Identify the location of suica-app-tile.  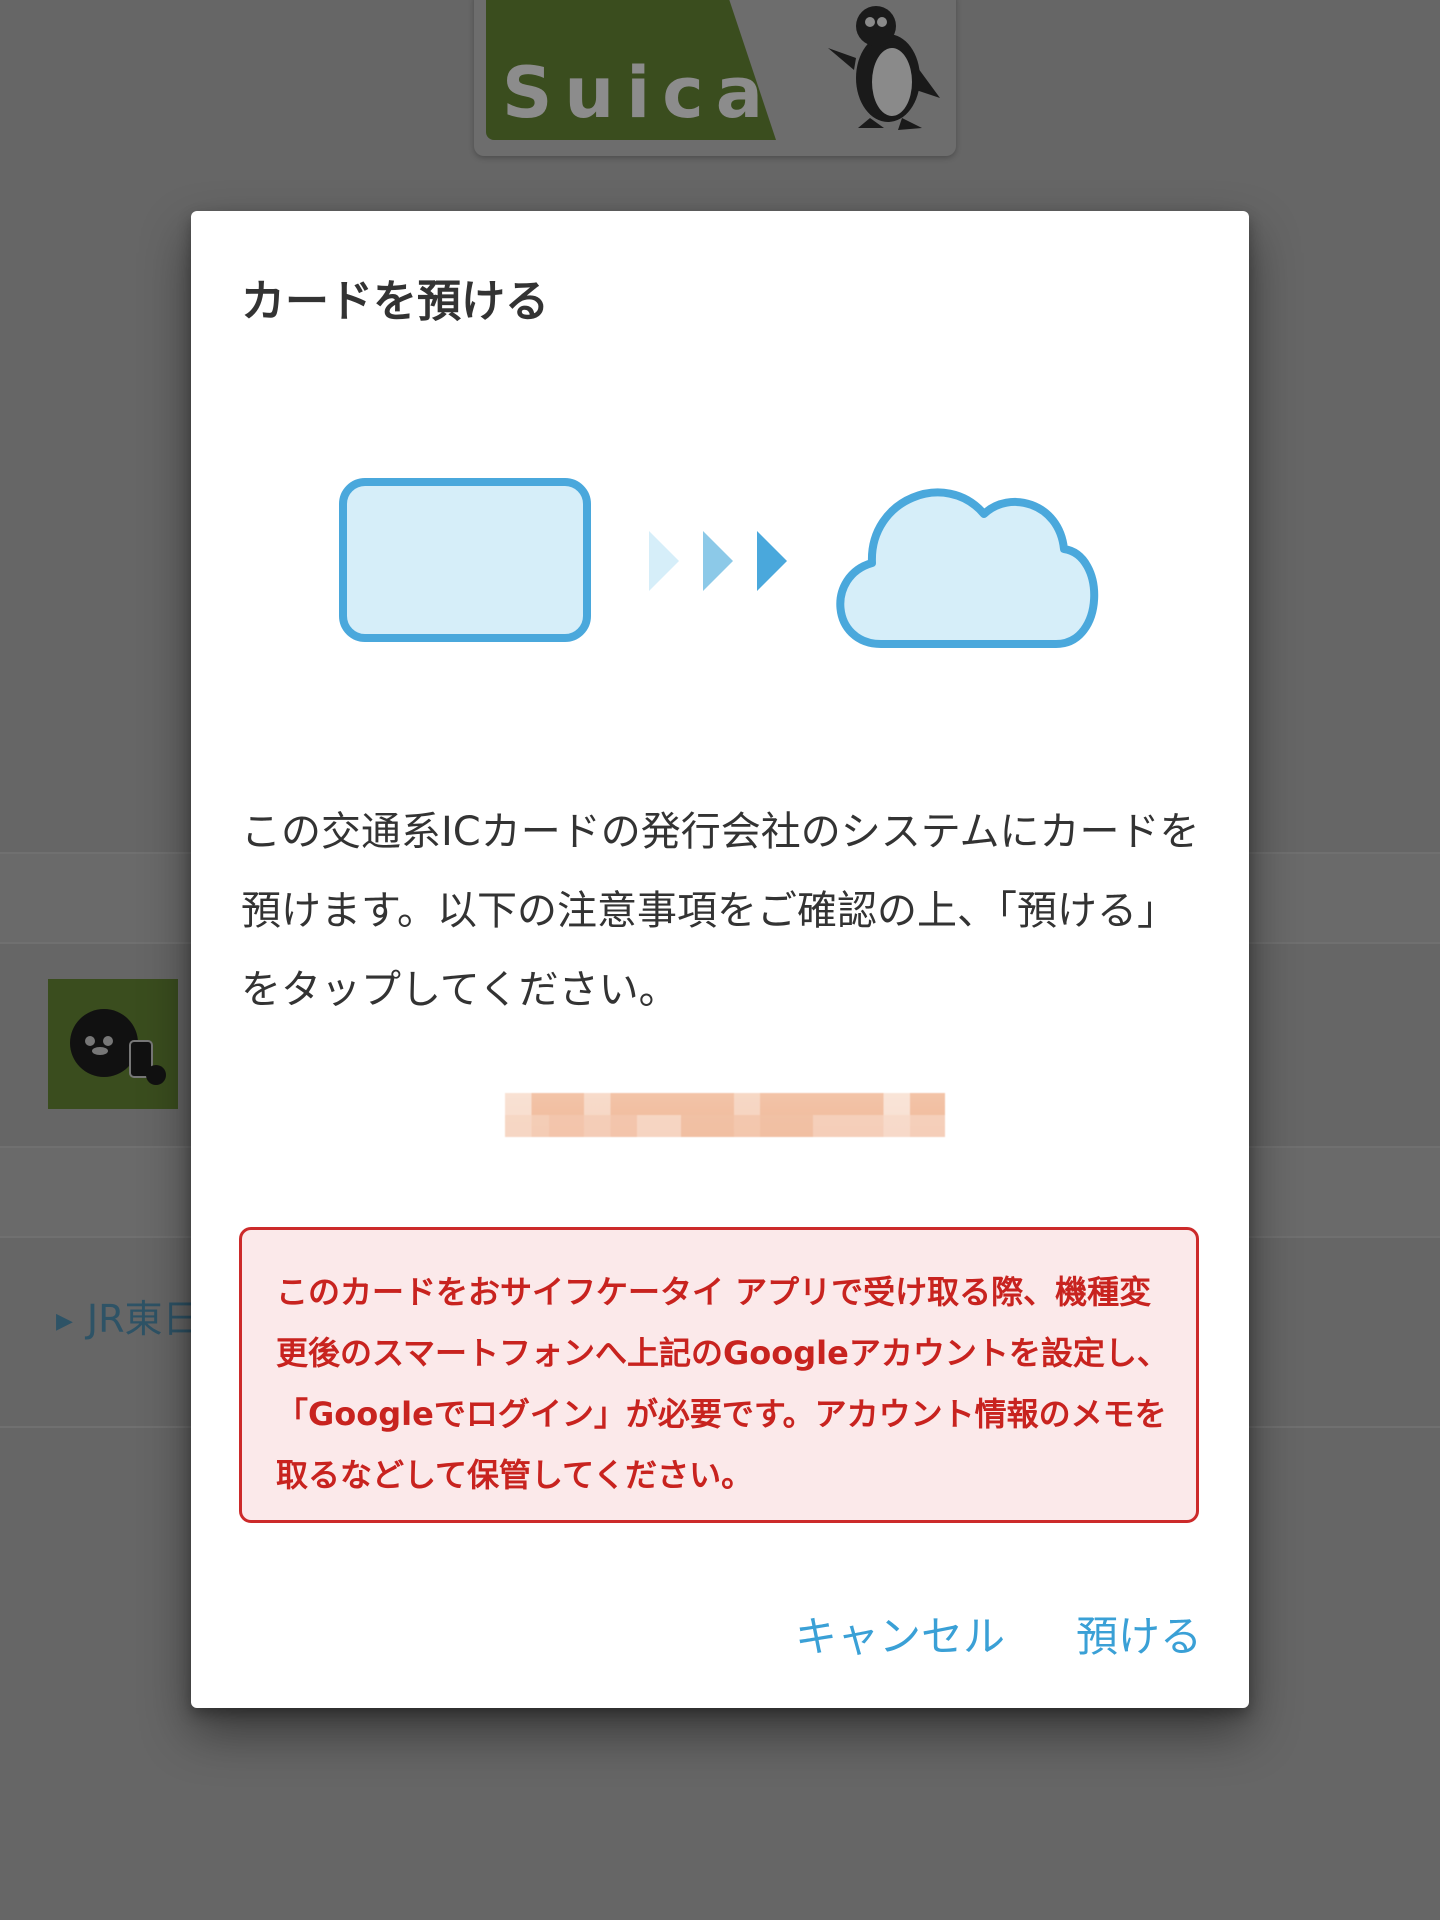
(113, 1044).